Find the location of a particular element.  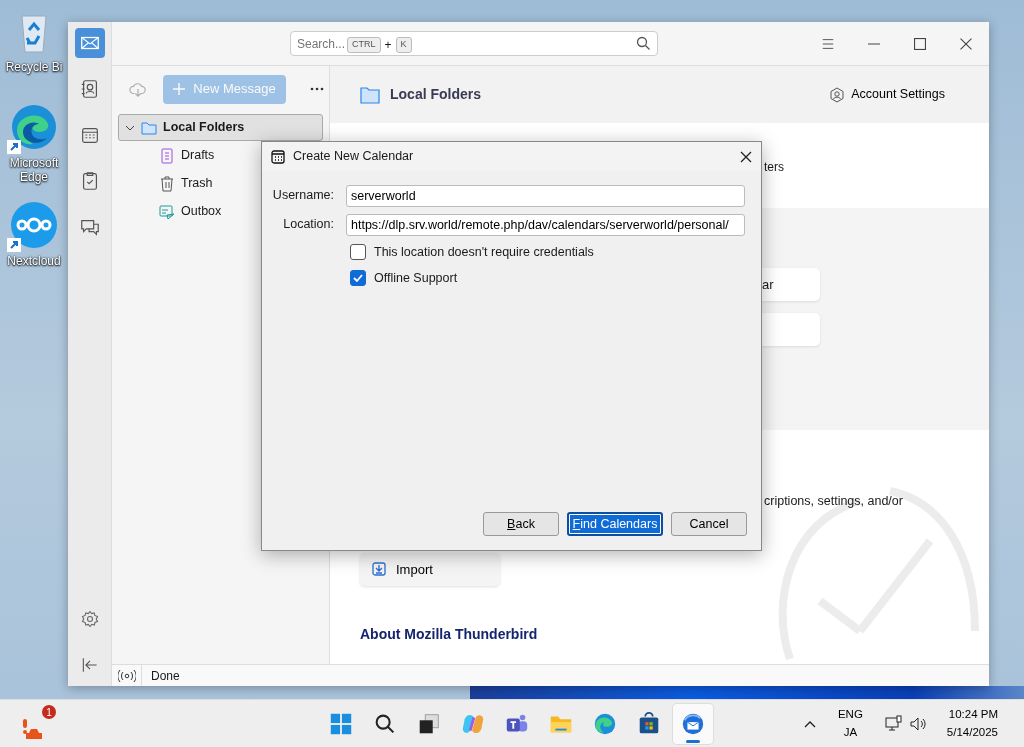

windows-logo-icon is located at coordinates (341, 724).